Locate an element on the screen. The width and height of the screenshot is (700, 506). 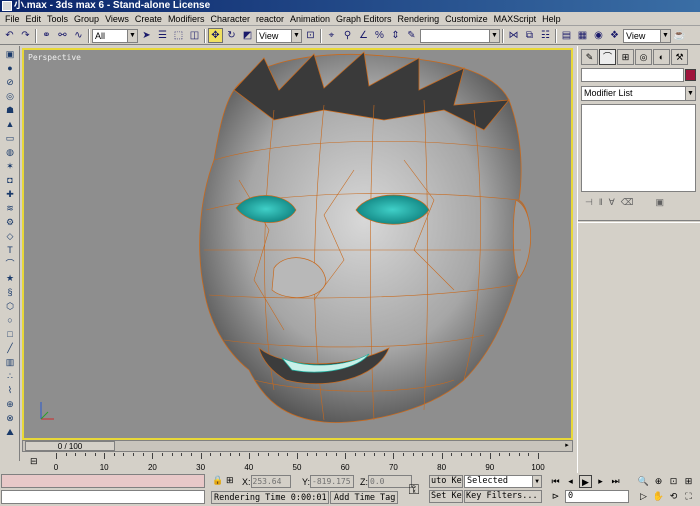
go-to-start-icon: ⏮ is located at coordinates (555, 481).